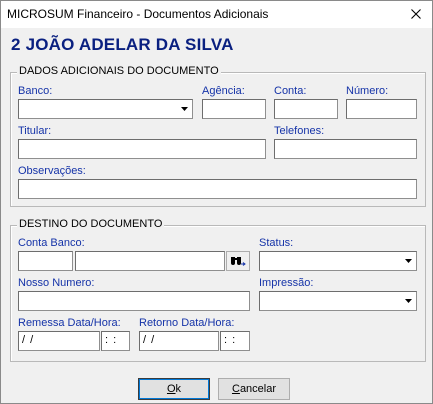 The width and height of the screenshot is (433, 404). What do you see at coordinates (286, 283) in the screenshot?
I see `impressao-label: Impressão:` at bounding box center [286, 283].